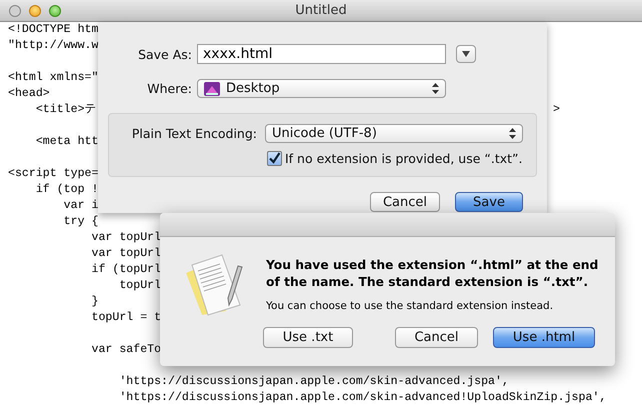 The height and width of the screenshot is (413, 642). Describe the element at coordinates (433, 274) in the screenshot. I see `alert-message: You have used the extension “.html” at the end of the name. The standard extension is “.txt”.` at that location.